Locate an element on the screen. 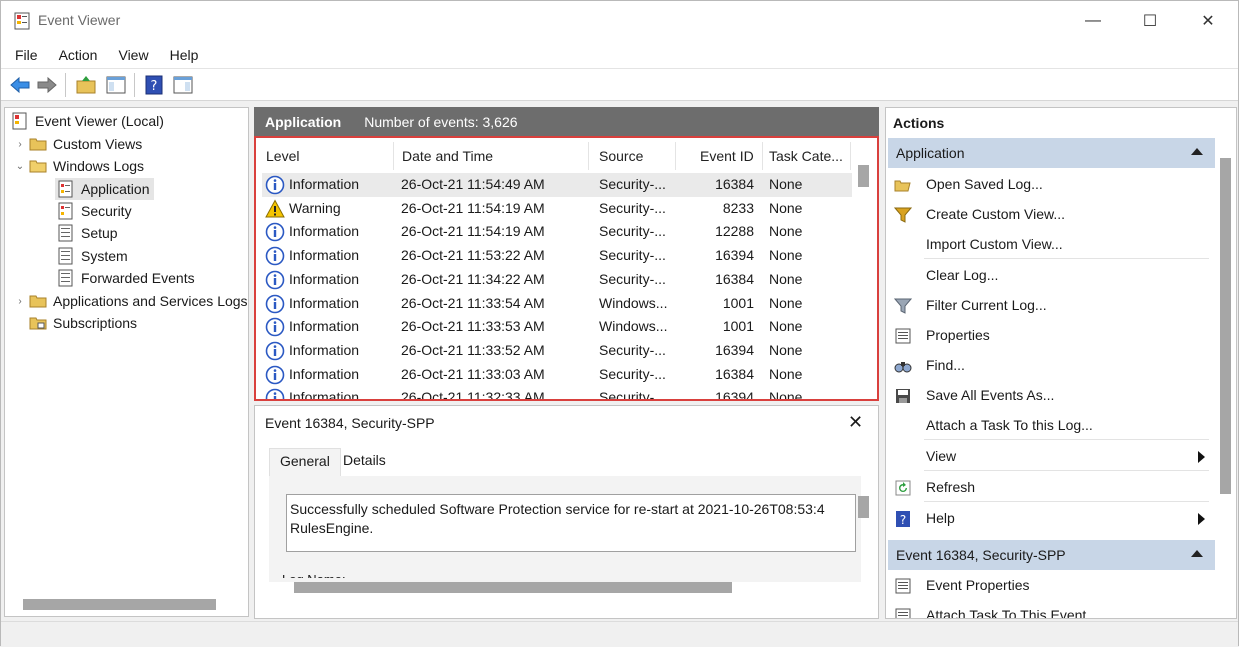 This screenshot has height=647, width=1239. tree-item-windows-logs: ⌄ Windows Logs is located at coordinates (78, 166).